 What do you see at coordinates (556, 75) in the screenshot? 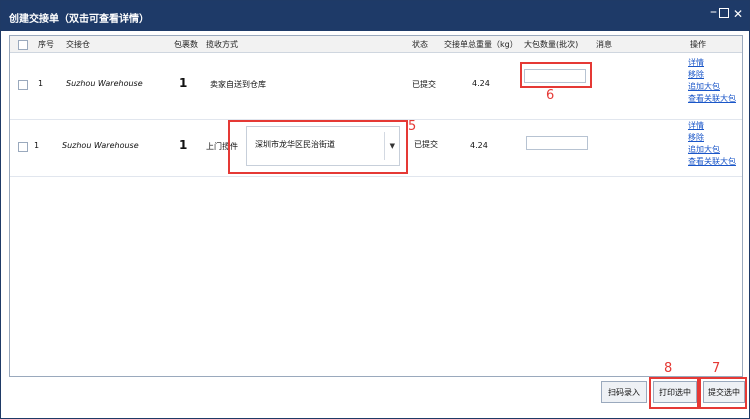
I see `highlight-bag-count` at bounding box center [556, 75].